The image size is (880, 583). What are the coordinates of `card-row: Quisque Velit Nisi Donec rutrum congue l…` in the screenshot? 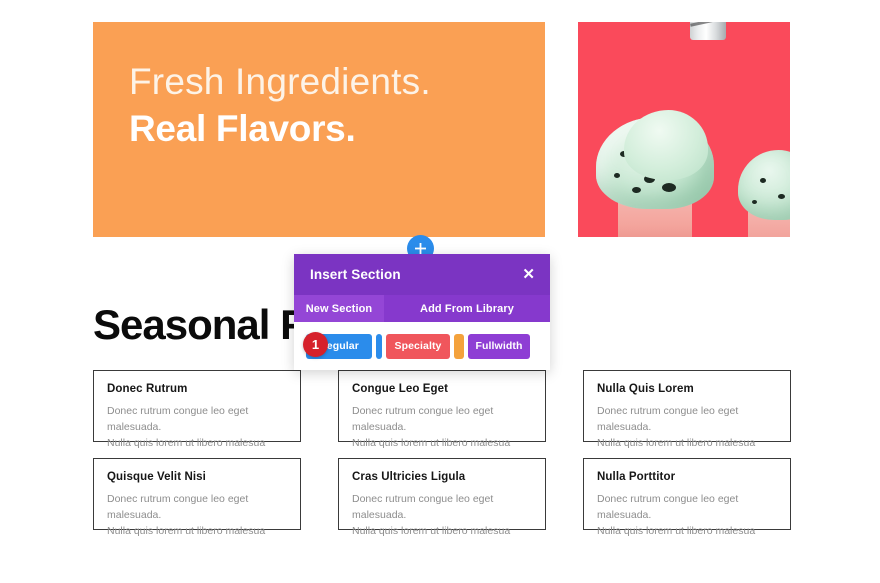 It's located at (443, 497).